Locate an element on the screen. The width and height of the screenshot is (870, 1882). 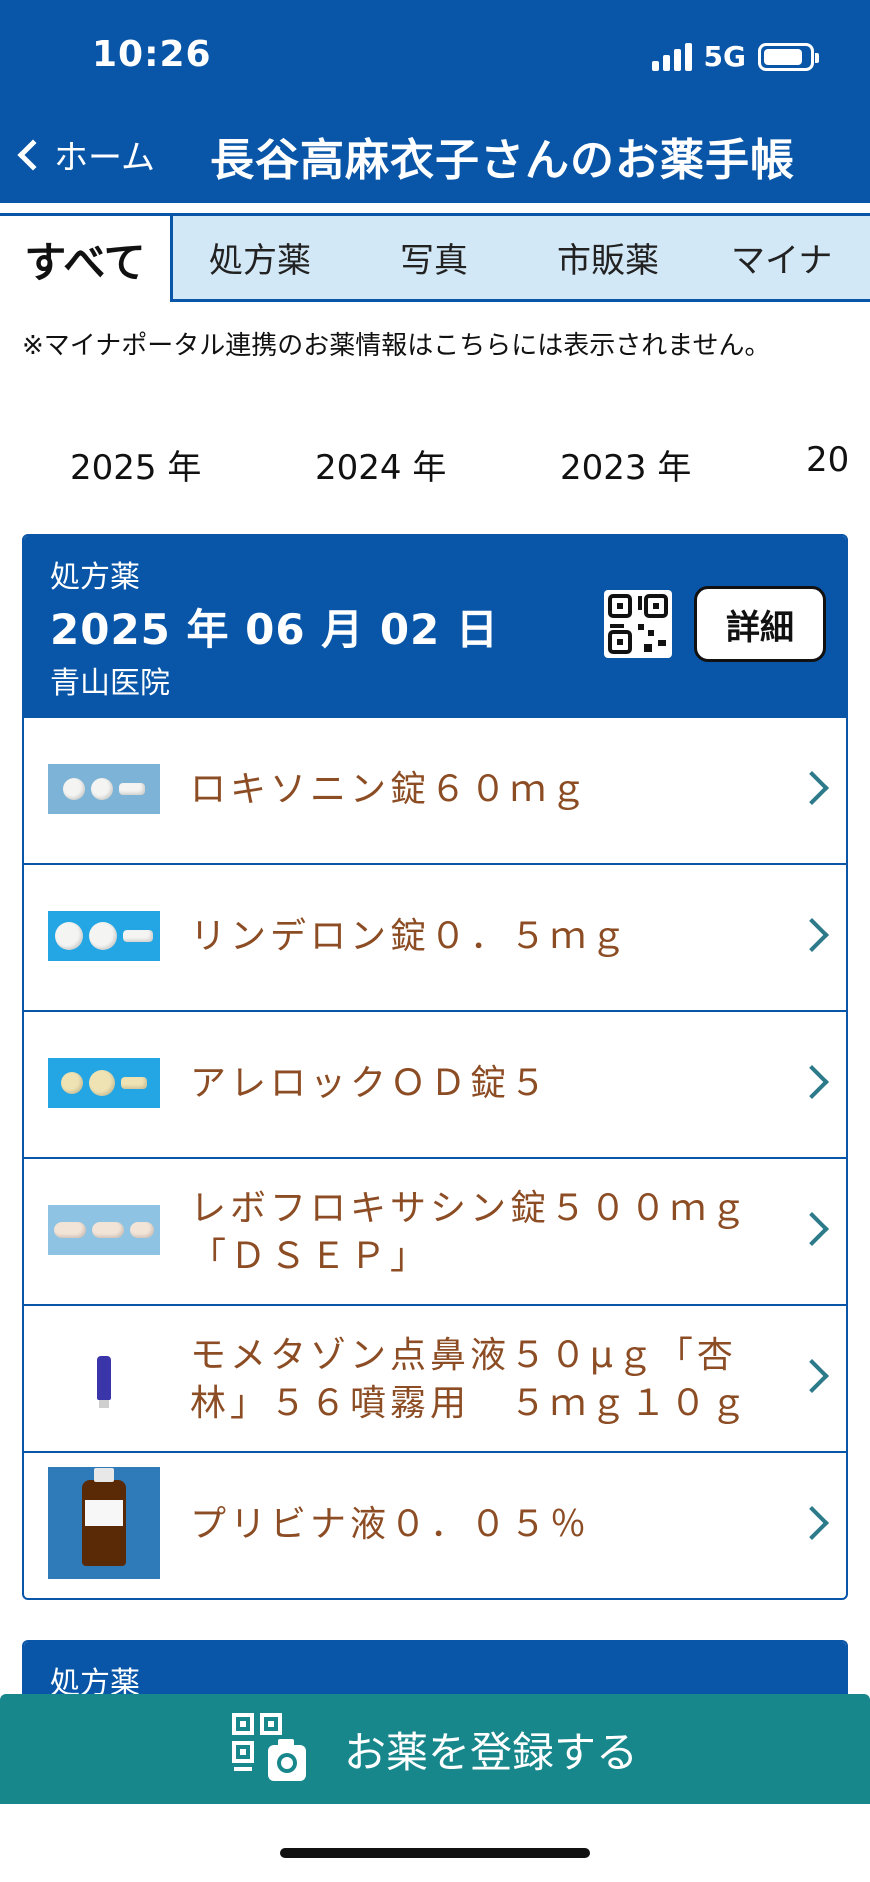
app-header: 10:26 5G ホーム 長谷高麻衣子さんのお薬手帳 is located at coordinates (435, 101).